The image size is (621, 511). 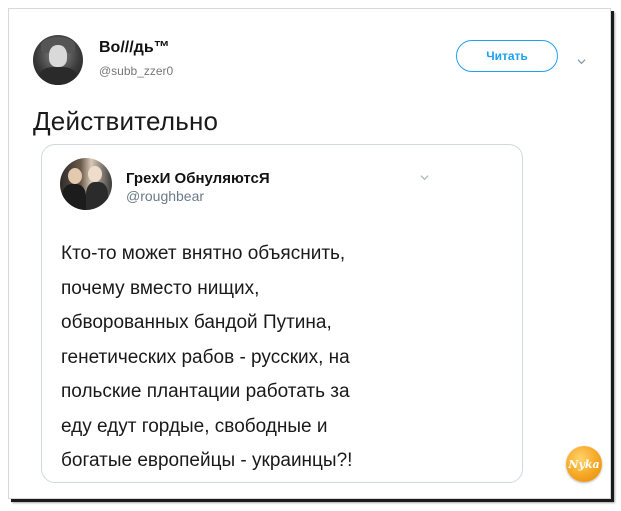 I want to click on quoted-text-line: генетических рабов - русских, на, so click(x=205, y=357).